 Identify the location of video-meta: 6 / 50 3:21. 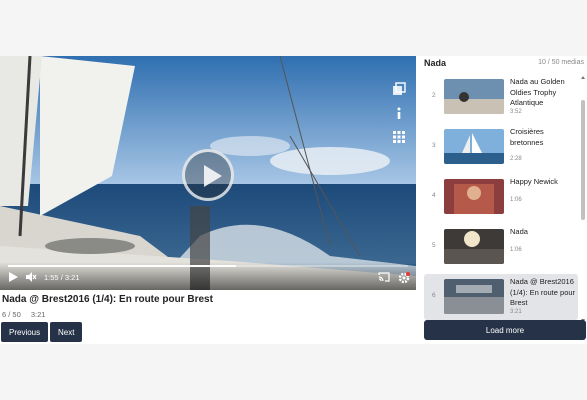
(27, 314).